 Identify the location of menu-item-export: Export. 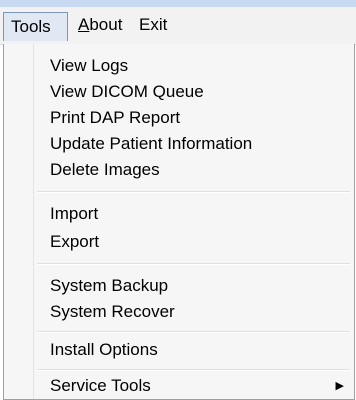
(179, 242).